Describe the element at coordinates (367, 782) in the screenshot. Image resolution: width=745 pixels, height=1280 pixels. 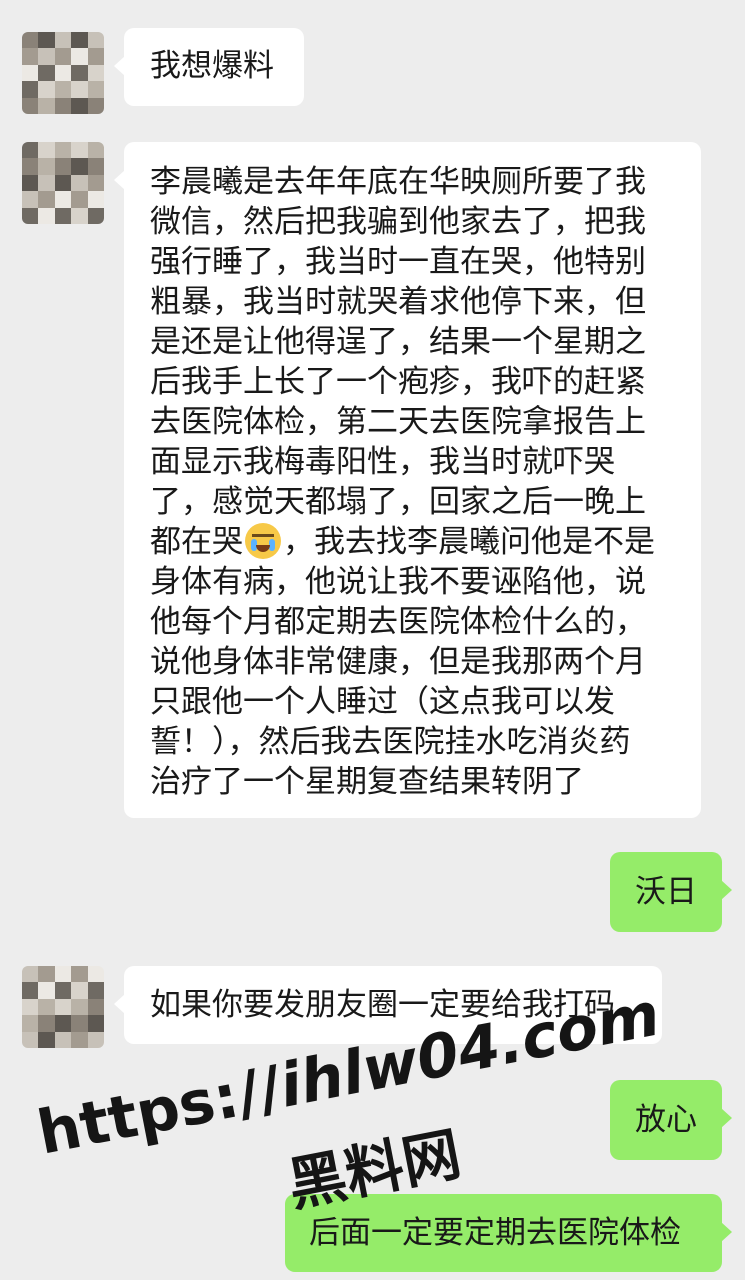
I see `message-line: 治疗了一个星期复查结果转阴了` at that location.